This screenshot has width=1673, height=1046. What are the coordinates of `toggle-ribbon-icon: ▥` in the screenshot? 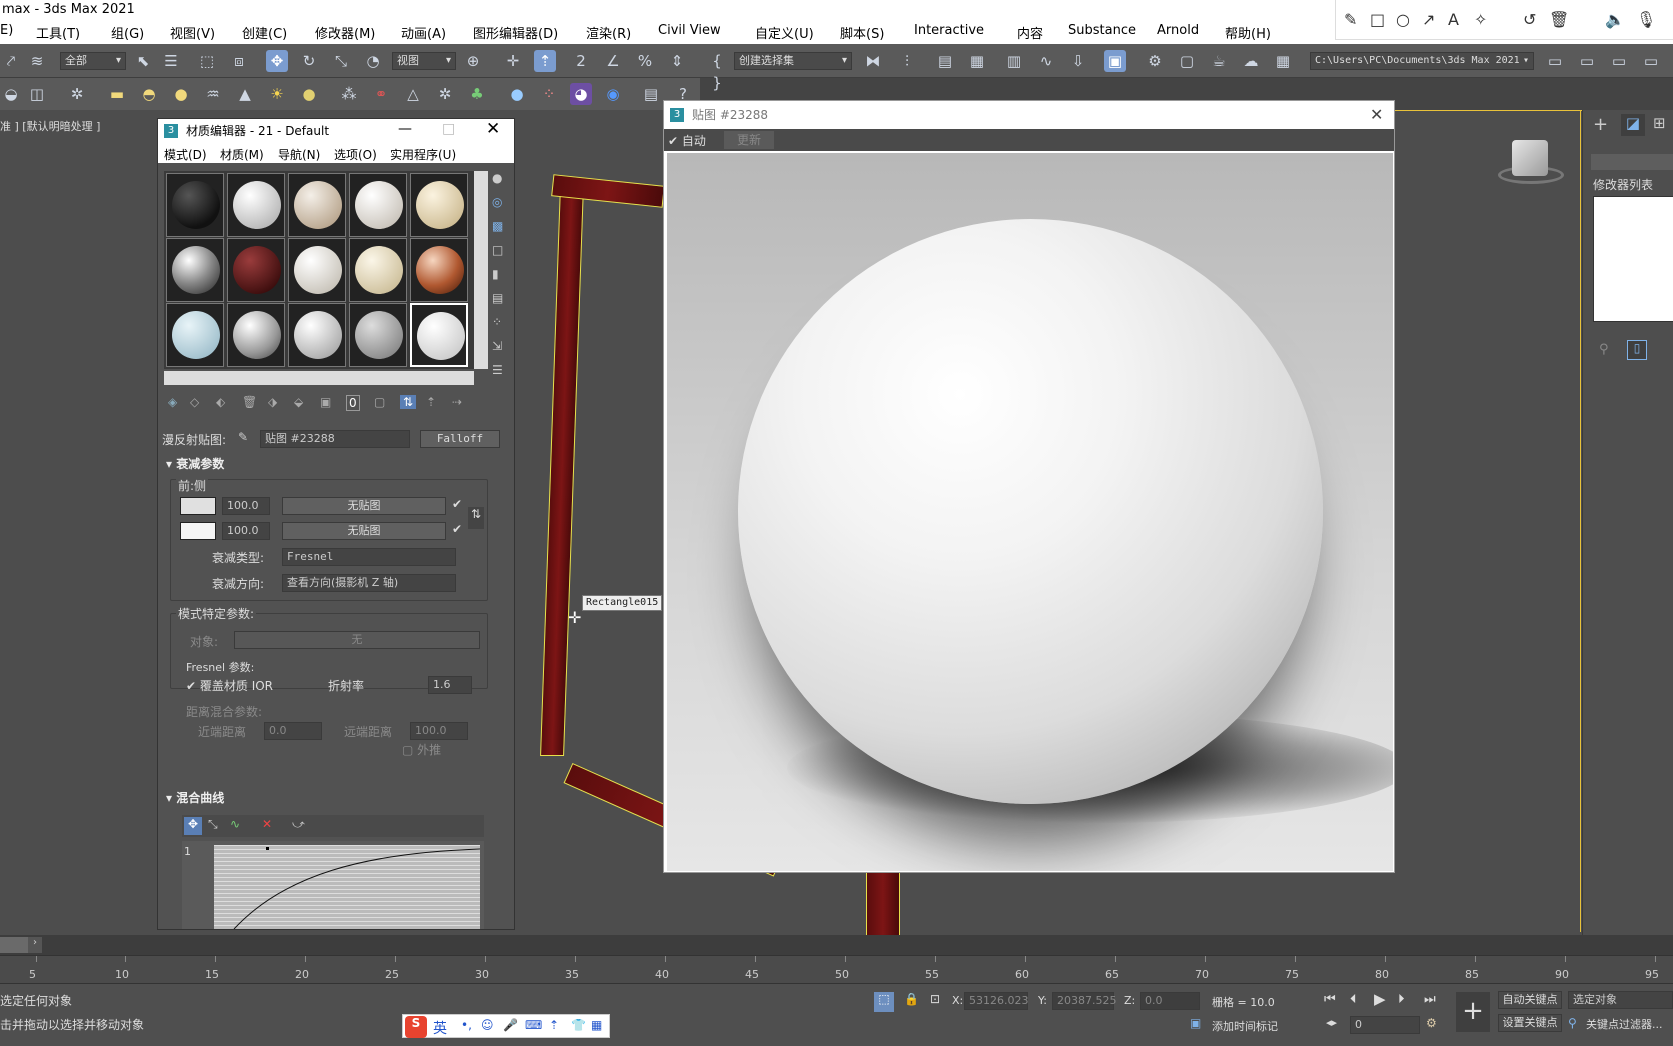 It's located at (1014, 61).